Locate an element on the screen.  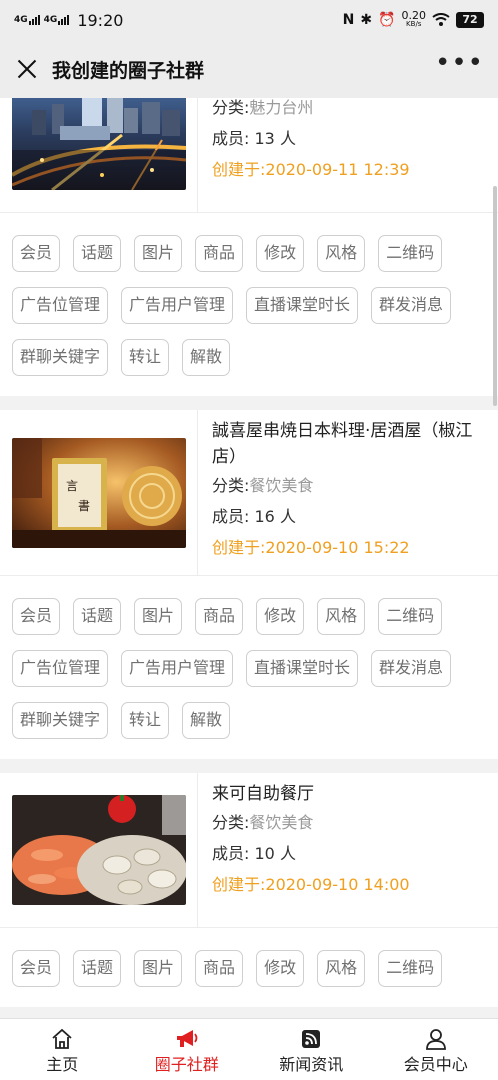
scrollbar is located at coordinates (495, 296).